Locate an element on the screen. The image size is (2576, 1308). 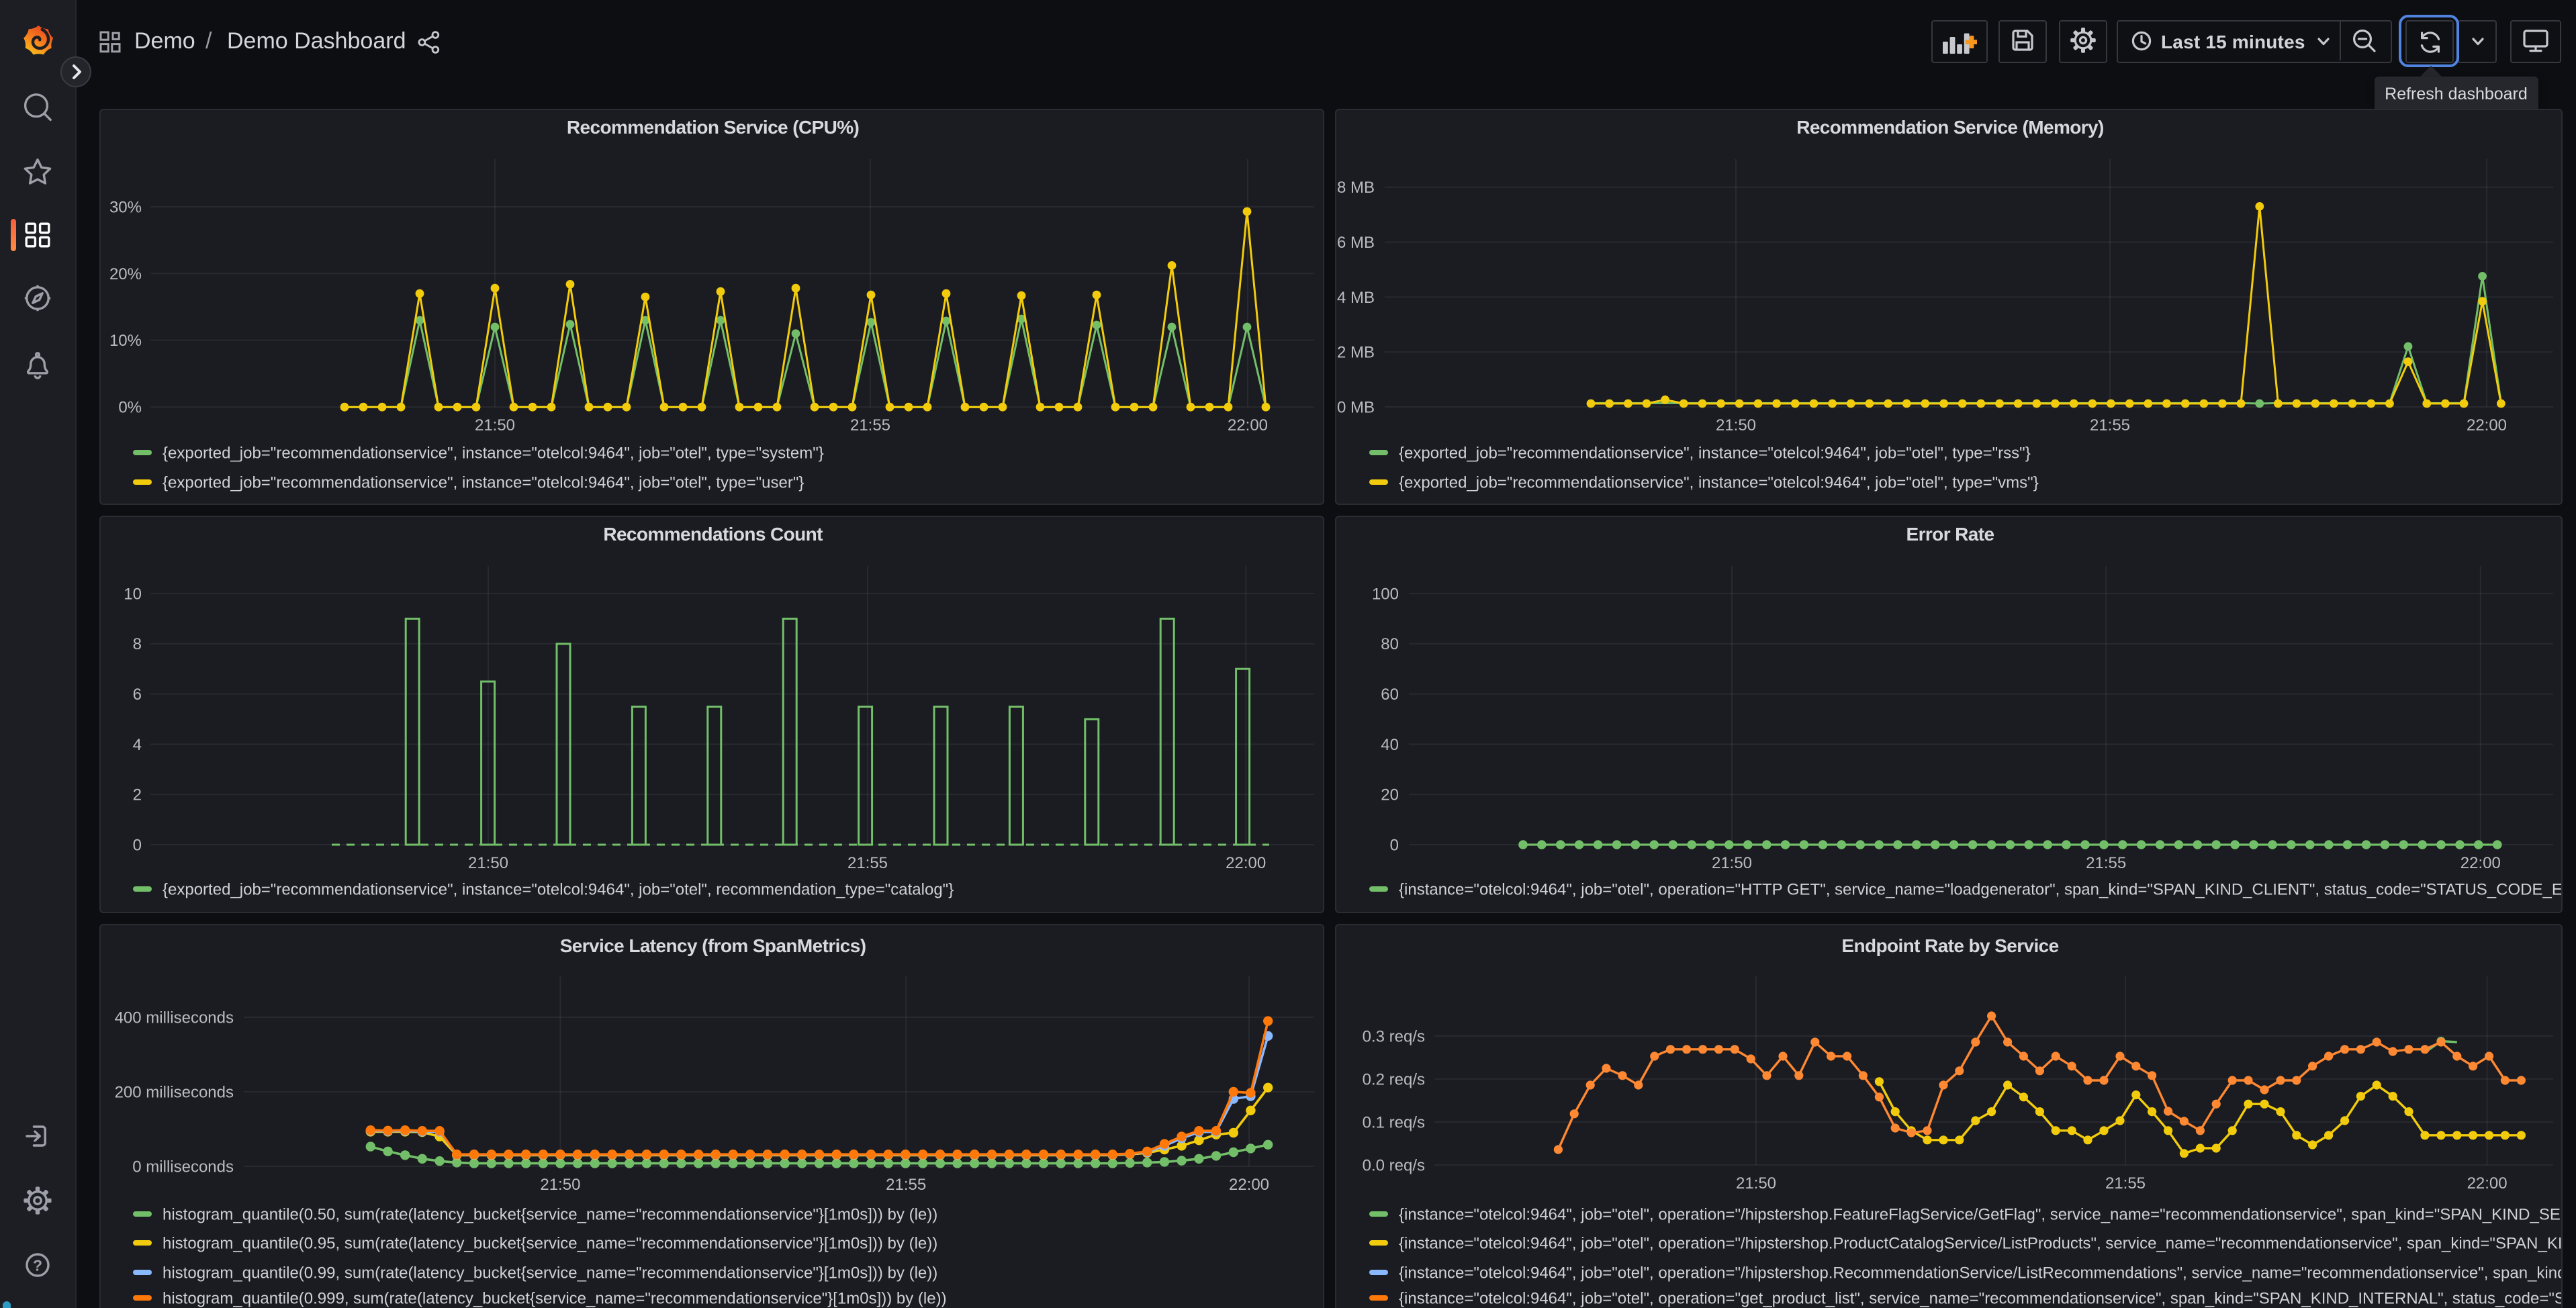
svg-text: 4 is located at coordinates (137, 745).